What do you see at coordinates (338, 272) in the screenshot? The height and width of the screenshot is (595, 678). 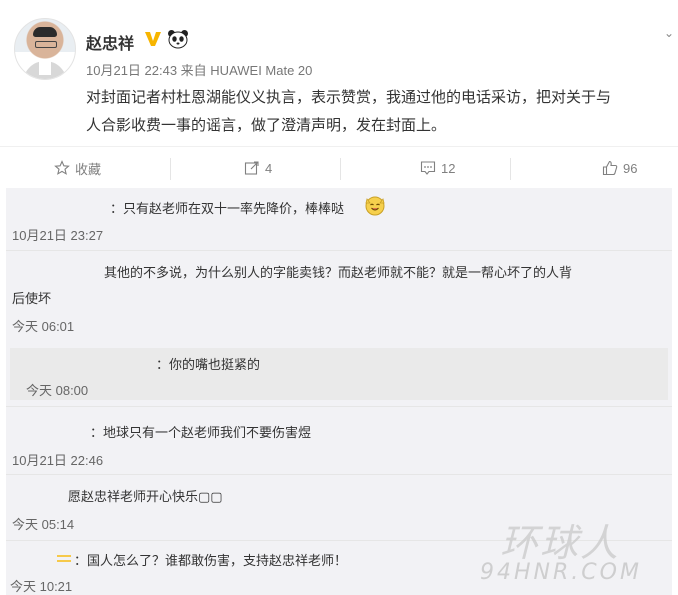 I see `comment-text: 其他的不多说，为什么别人的字能卖钱？而赵老师就不能？就是一帮心坏了的人背` at bounding box center [338, 272].